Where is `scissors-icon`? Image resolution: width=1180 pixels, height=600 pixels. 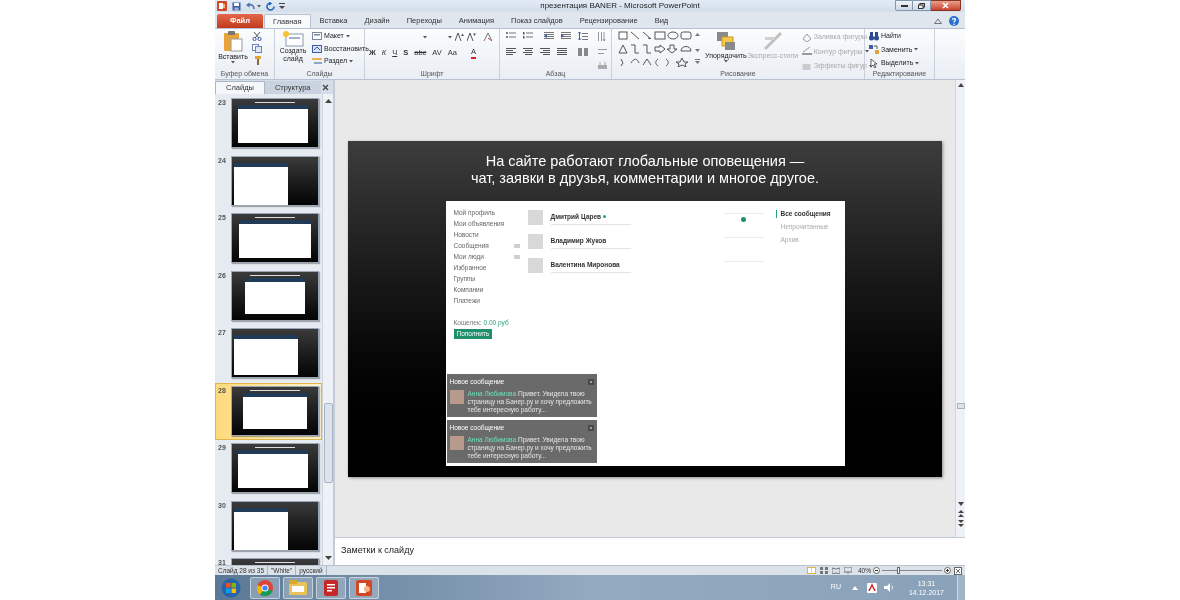 scissors-icon is located at coordinates (257, 36).